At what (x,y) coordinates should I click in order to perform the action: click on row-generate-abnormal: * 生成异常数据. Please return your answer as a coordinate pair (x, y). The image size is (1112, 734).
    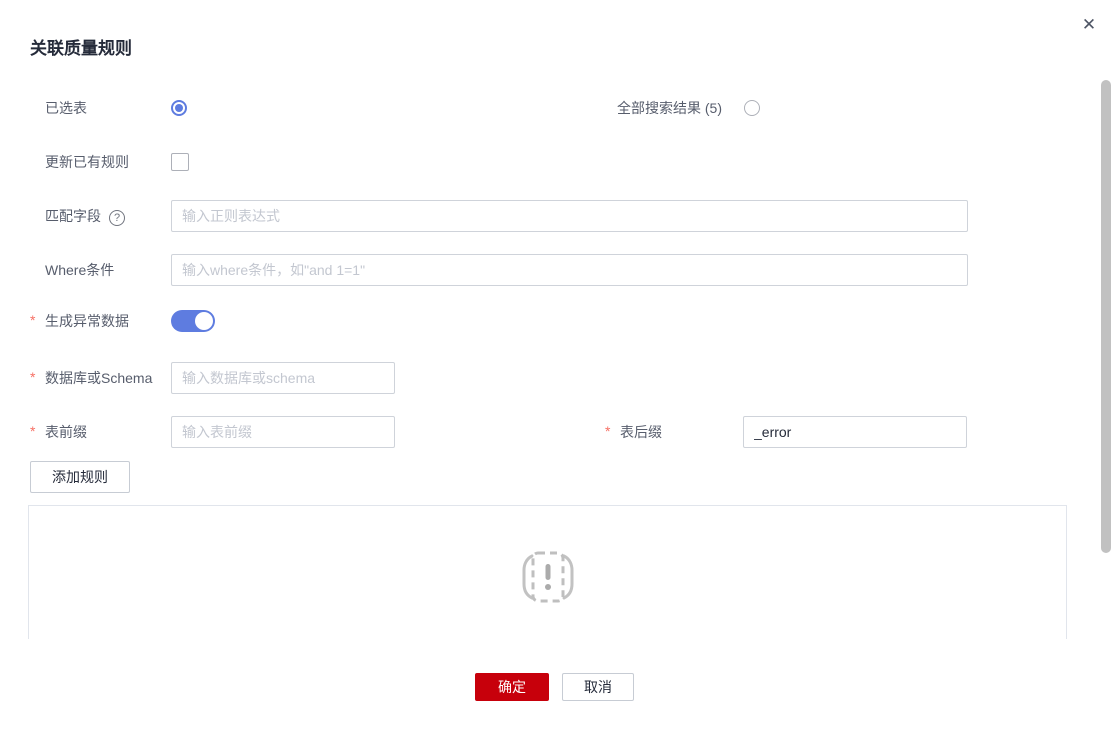
    Looking at the image, I should click on (122, 321).